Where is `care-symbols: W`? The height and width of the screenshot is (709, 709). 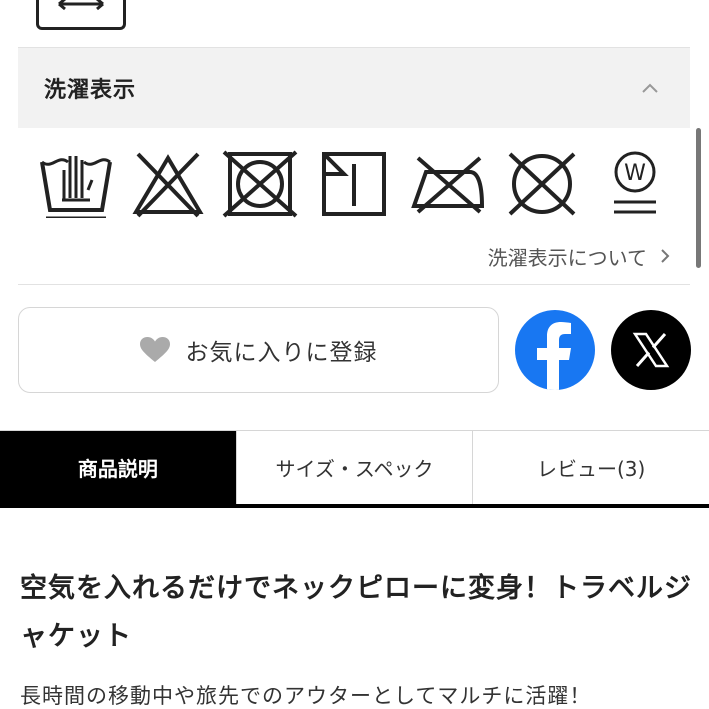 care-symbols: W is located at coordinates (351, 185).